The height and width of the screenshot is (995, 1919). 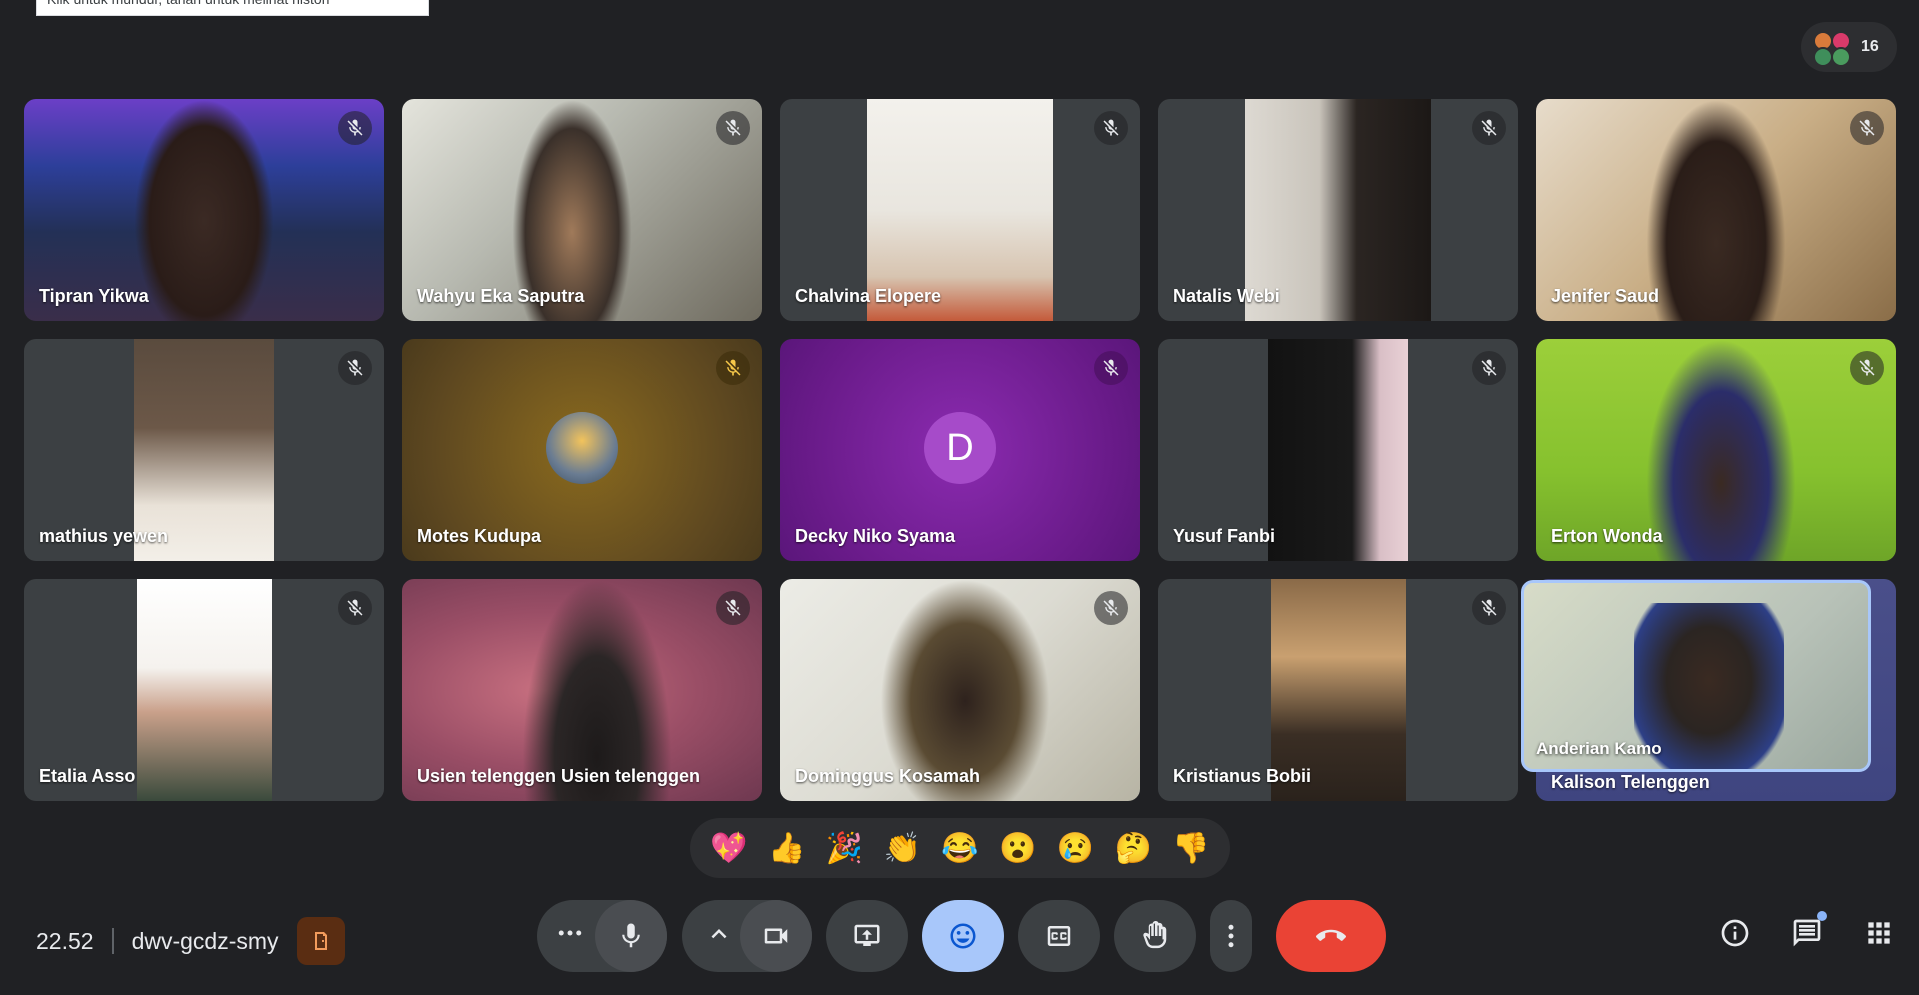 I want to click on self-name: Anderian Kamo, so click(x=1599, y=748).